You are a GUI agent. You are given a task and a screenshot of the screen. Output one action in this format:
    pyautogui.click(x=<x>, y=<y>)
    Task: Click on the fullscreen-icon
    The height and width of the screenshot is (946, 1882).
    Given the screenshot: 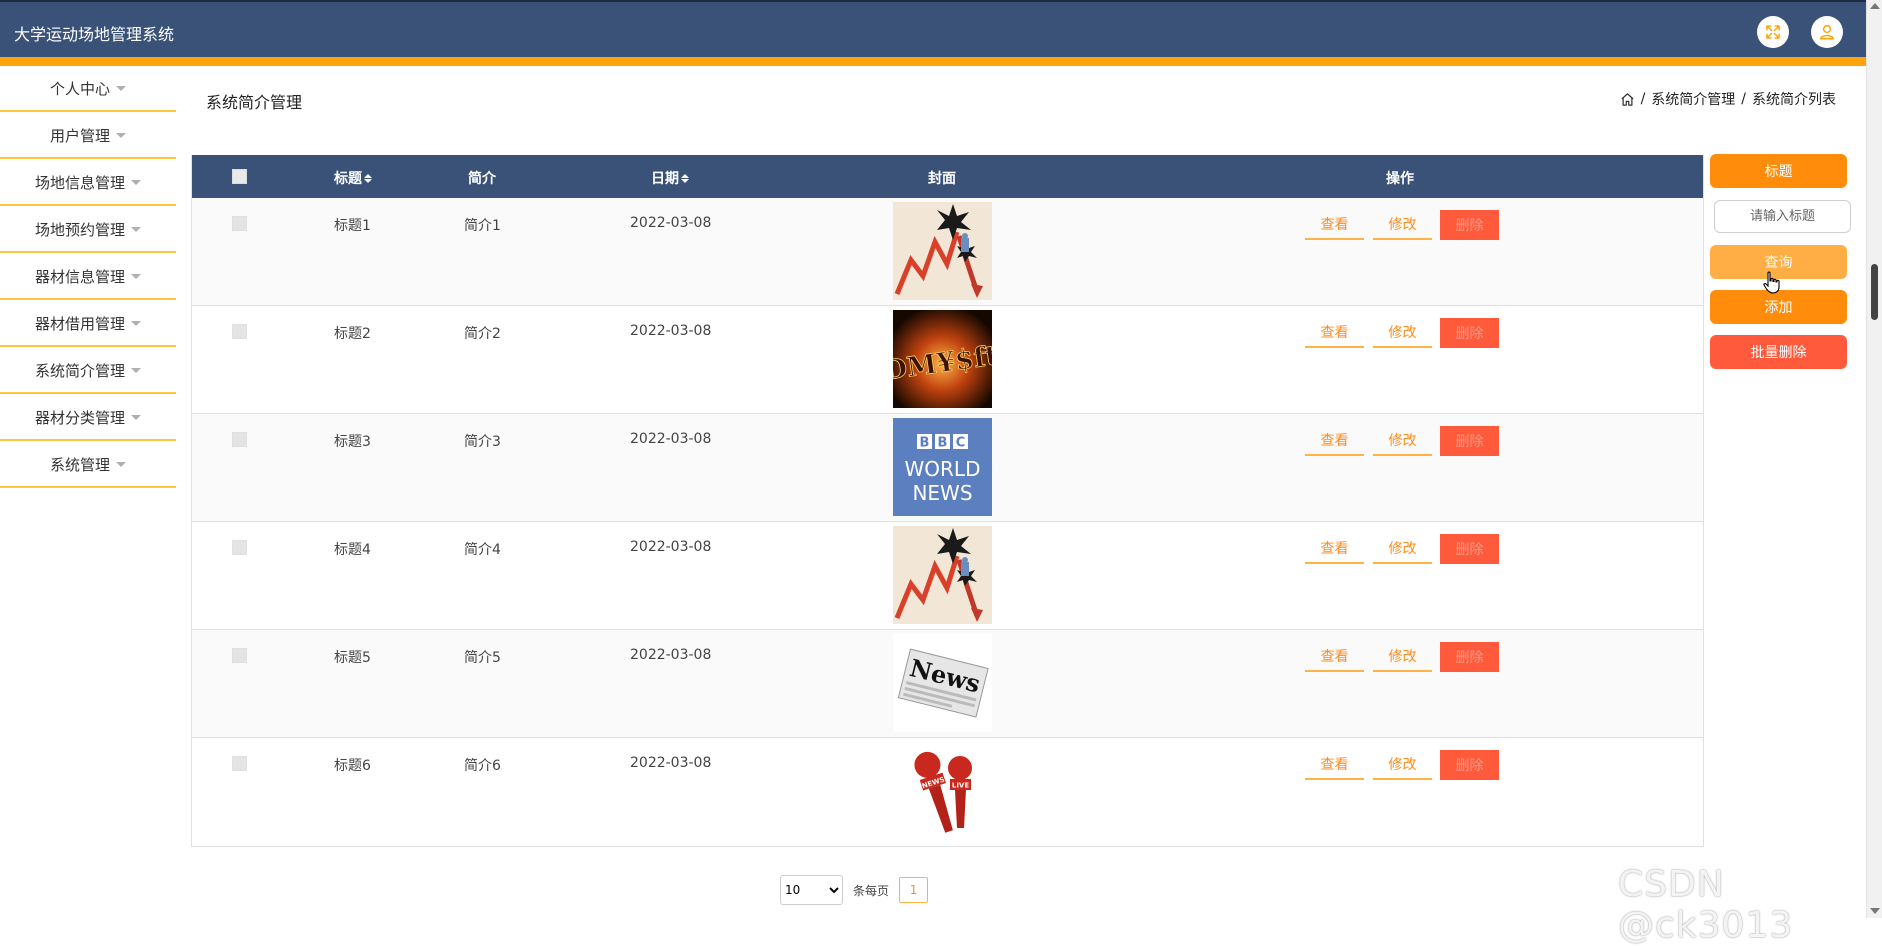 What is the action you would take?
    pyautogui.click(x=1773, y=32)
    